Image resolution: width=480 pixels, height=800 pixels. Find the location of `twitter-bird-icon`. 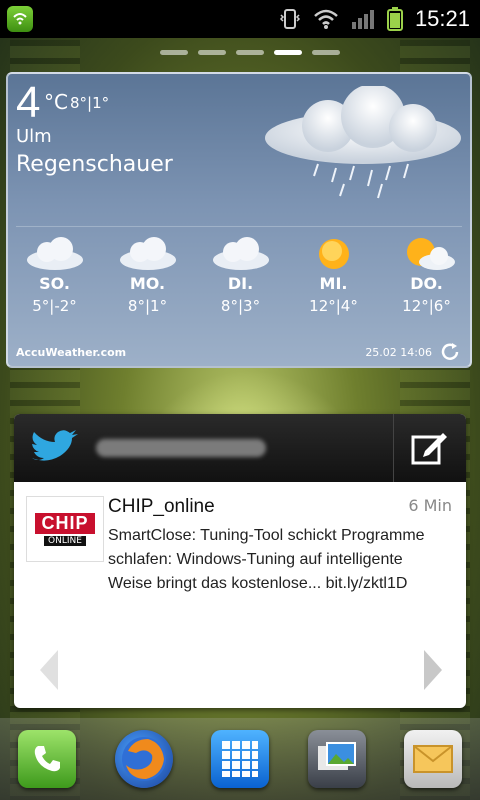

twitter-bird-icon is located at coordinates (54, 448).